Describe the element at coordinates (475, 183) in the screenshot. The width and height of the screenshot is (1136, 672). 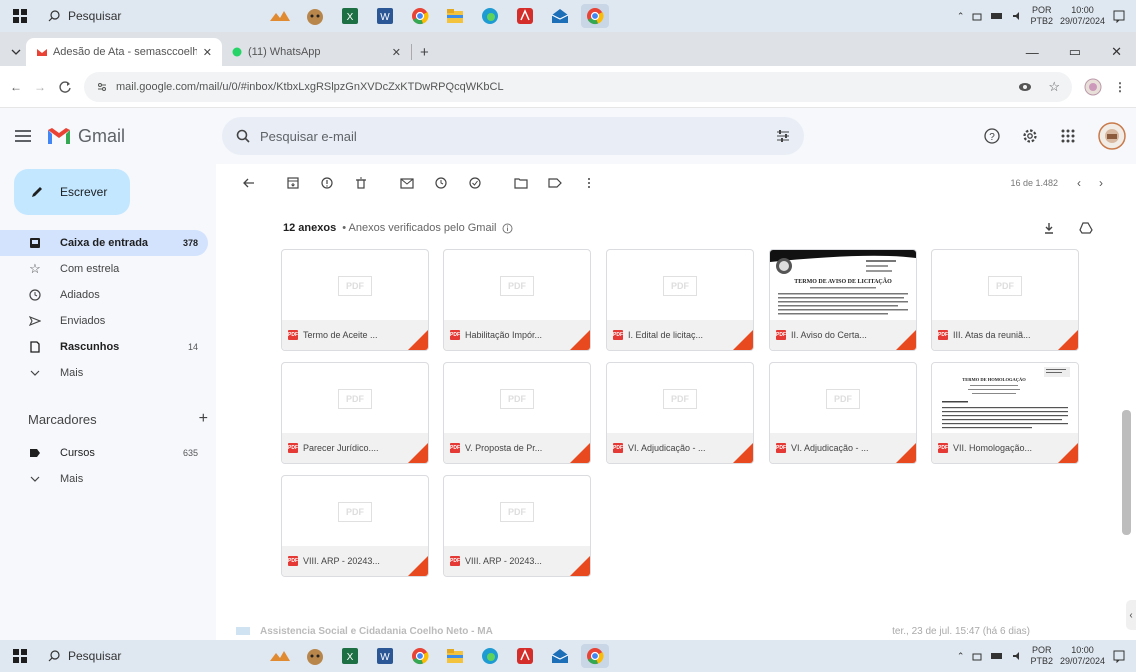
I see `add-to-tasks-icon` at that location.